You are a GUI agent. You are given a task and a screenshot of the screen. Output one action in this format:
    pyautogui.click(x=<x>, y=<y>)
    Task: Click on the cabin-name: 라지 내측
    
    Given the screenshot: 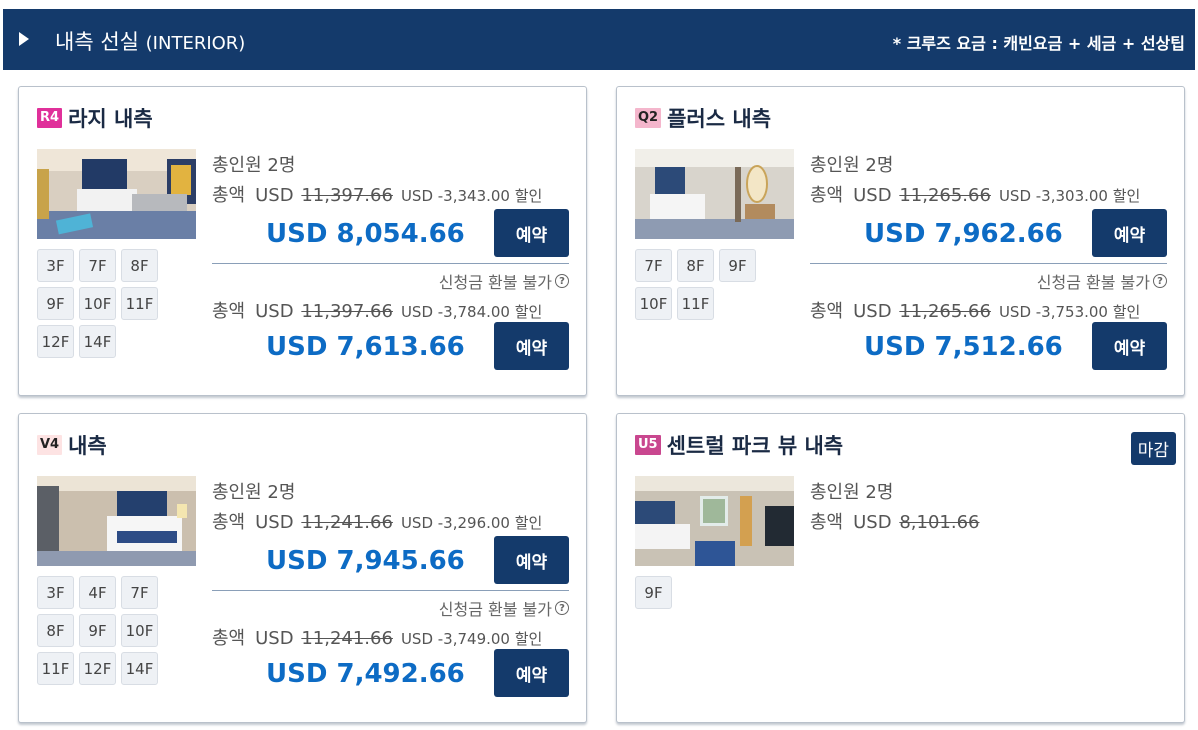 What is the action you would take?
    pyautogui.click(x=110, y=119)
    